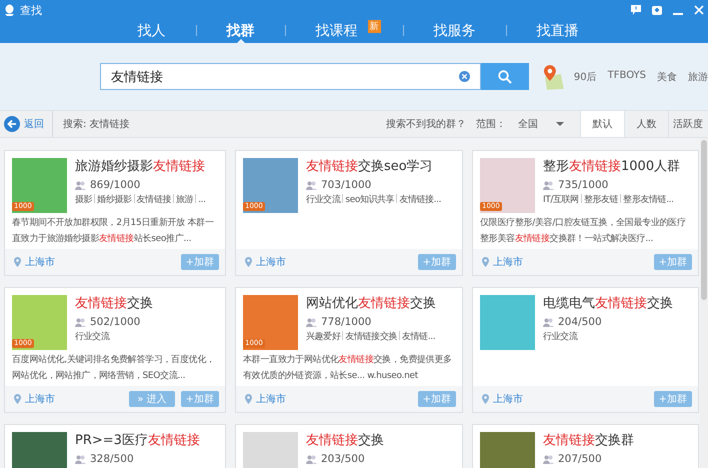 This screenshot has width=708, height=468. What do you see at coordinates (560, 124) in the screenshot?
I see `caret-icon` at bounding box center [560, 124].